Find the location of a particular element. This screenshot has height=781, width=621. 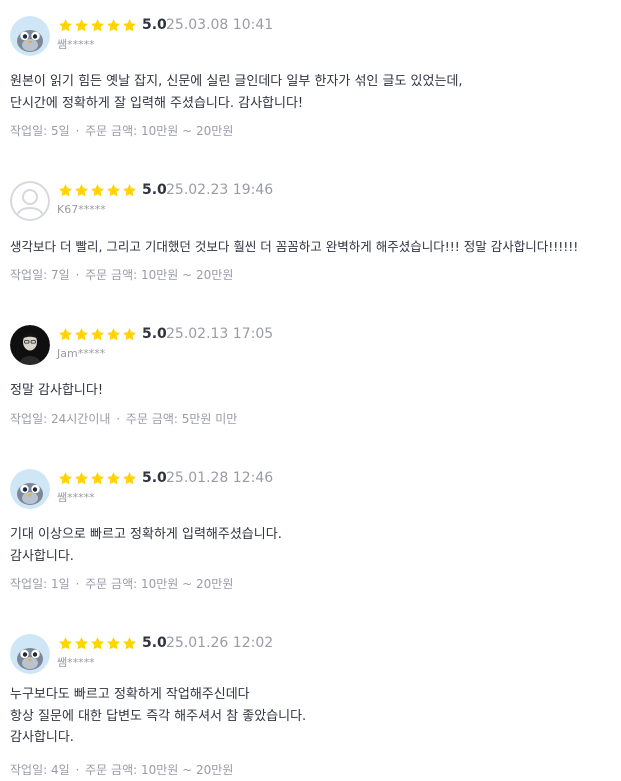

review-meta: 작업일: 4일 · 주문 금액: 10만원 ~ 20만원 is located at coordinates (121, 770).